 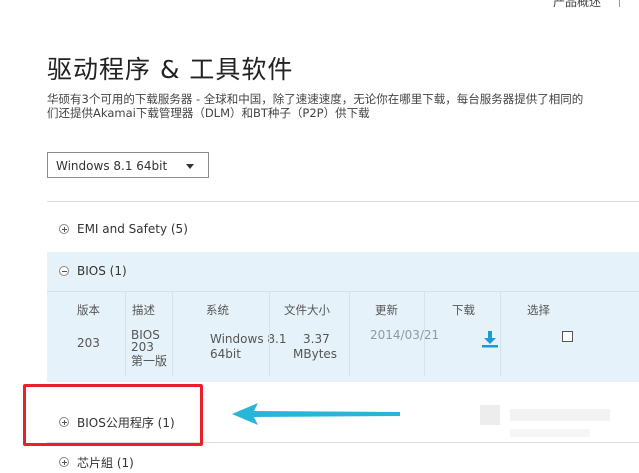 What do you see at coordinates (316, 414) in the screenshot?
I see `pointer-arrow-icon` at bounding box center [316, 414].